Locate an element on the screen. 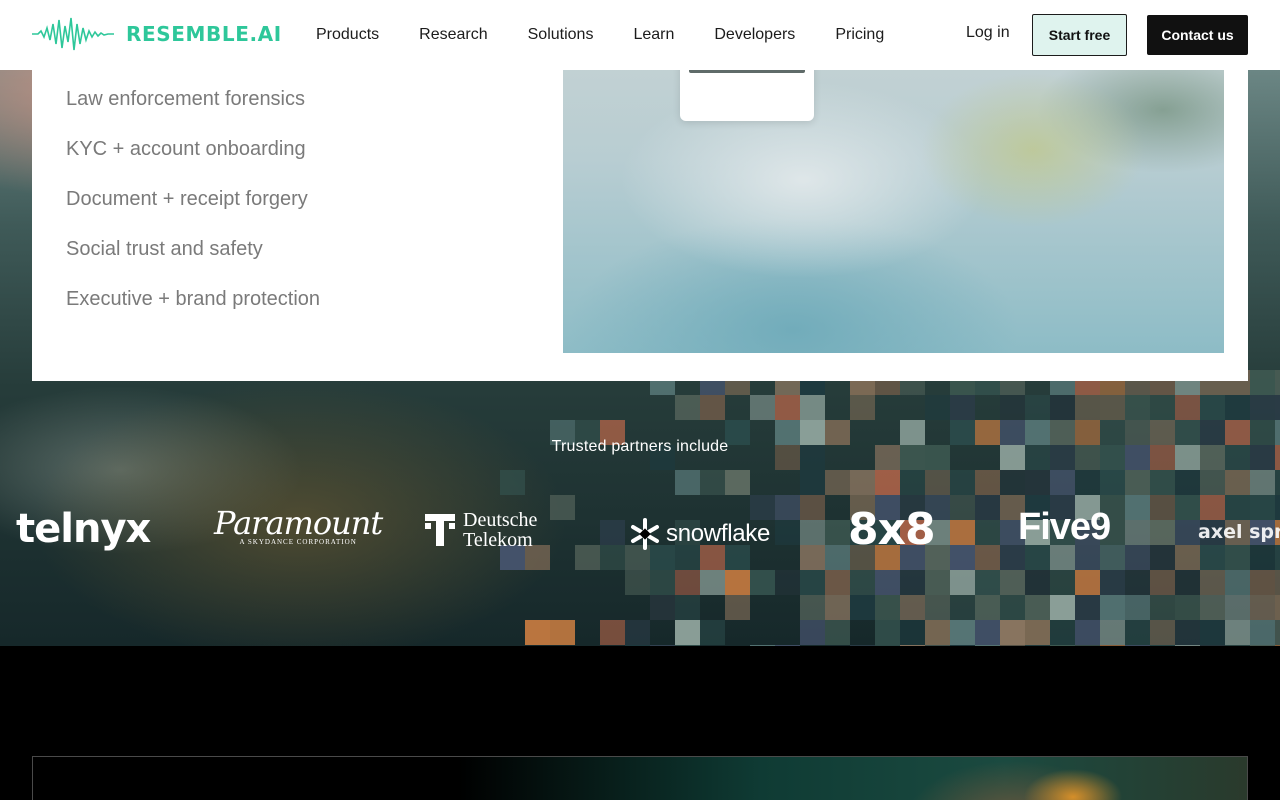 This screenshot has height=800, width=1280. usecase-law-enforcement: Law enforcement forensics is located at coordinates (193, 111).